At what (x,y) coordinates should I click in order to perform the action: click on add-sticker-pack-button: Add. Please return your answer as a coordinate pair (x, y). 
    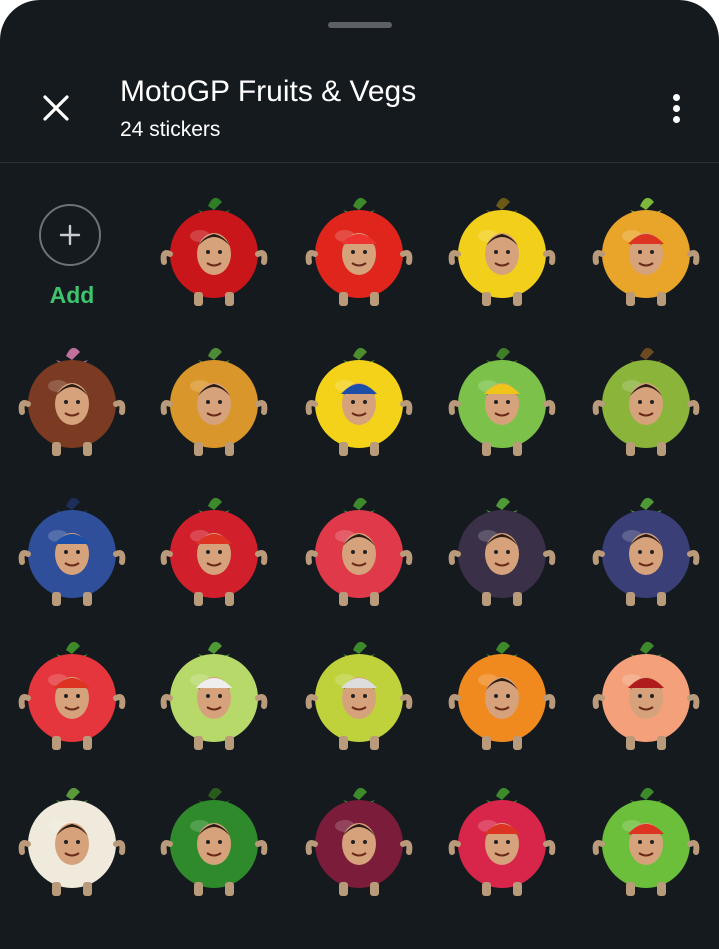
    Looking at the image, I should click on (72, 260).